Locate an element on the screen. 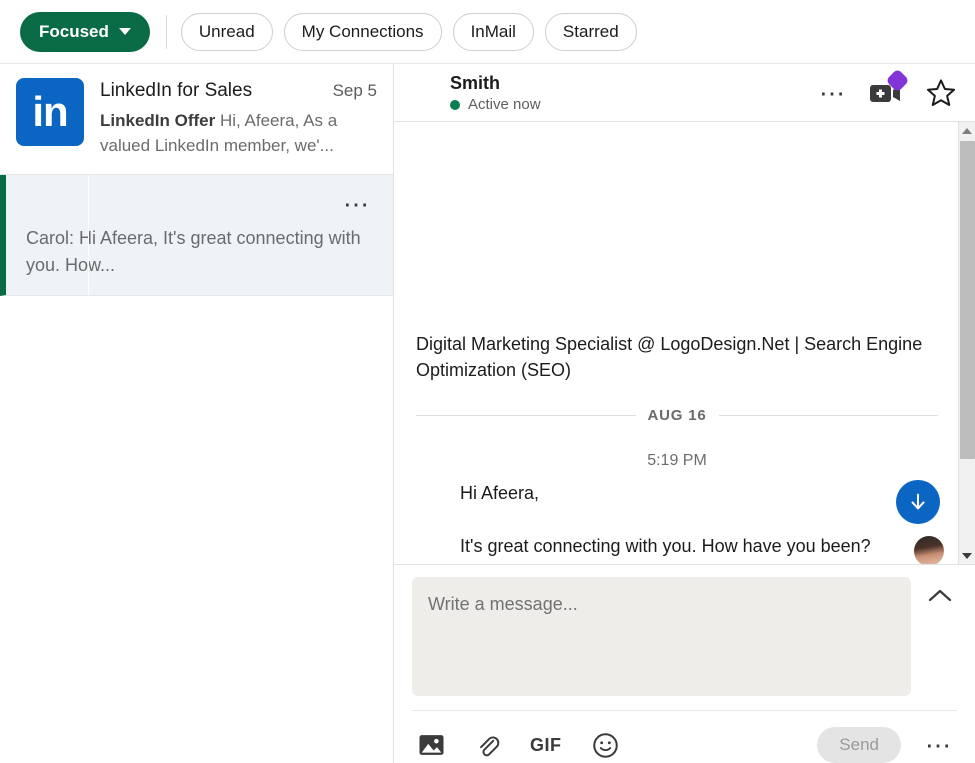 This screenshot has width=975, height=763. video-meeting-button is located at coordinates (888, 88).